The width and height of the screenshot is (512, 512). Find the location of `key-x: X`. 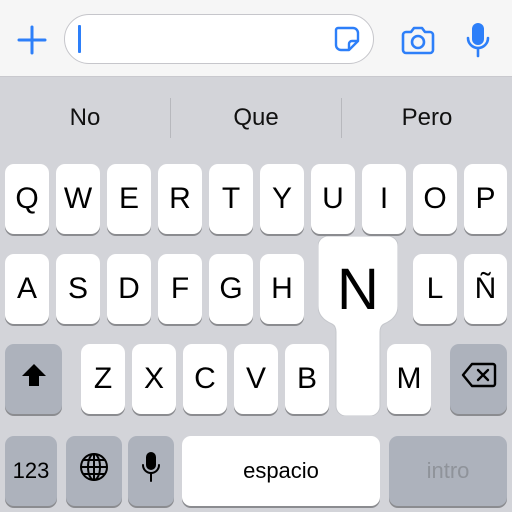

key-x: X is located at coordinates (154, 379).